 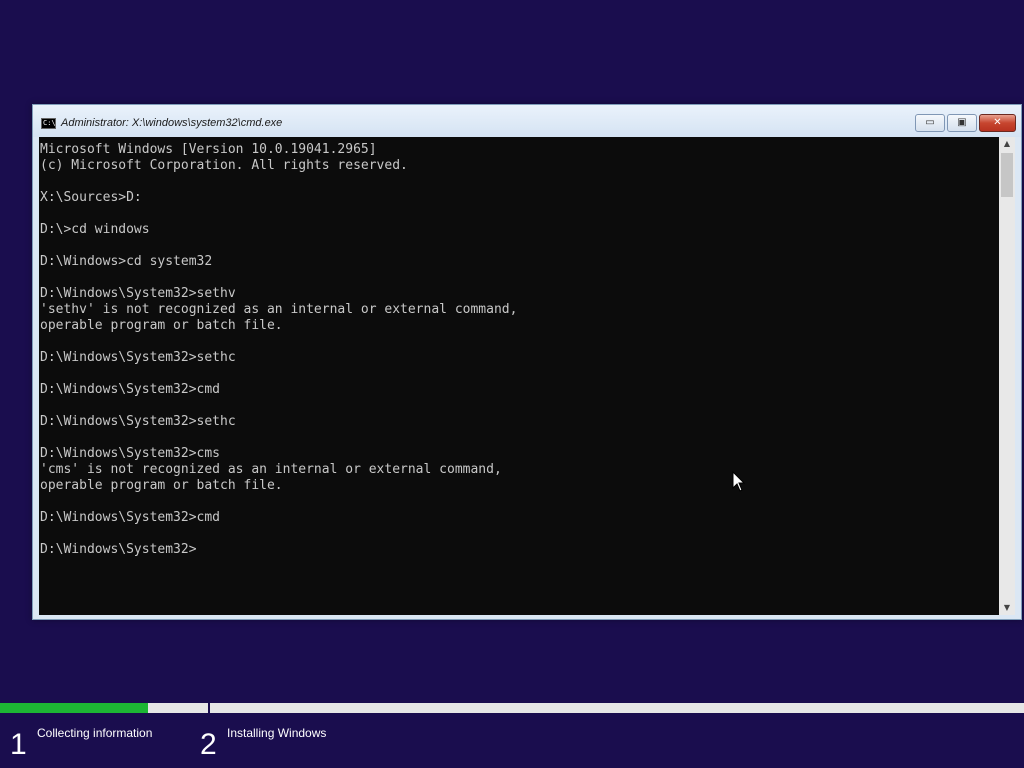 What do you see at coordinates (95, 733) in the screenshot?
I see `step-label: Collecting information` at bounding box center [95, 733].